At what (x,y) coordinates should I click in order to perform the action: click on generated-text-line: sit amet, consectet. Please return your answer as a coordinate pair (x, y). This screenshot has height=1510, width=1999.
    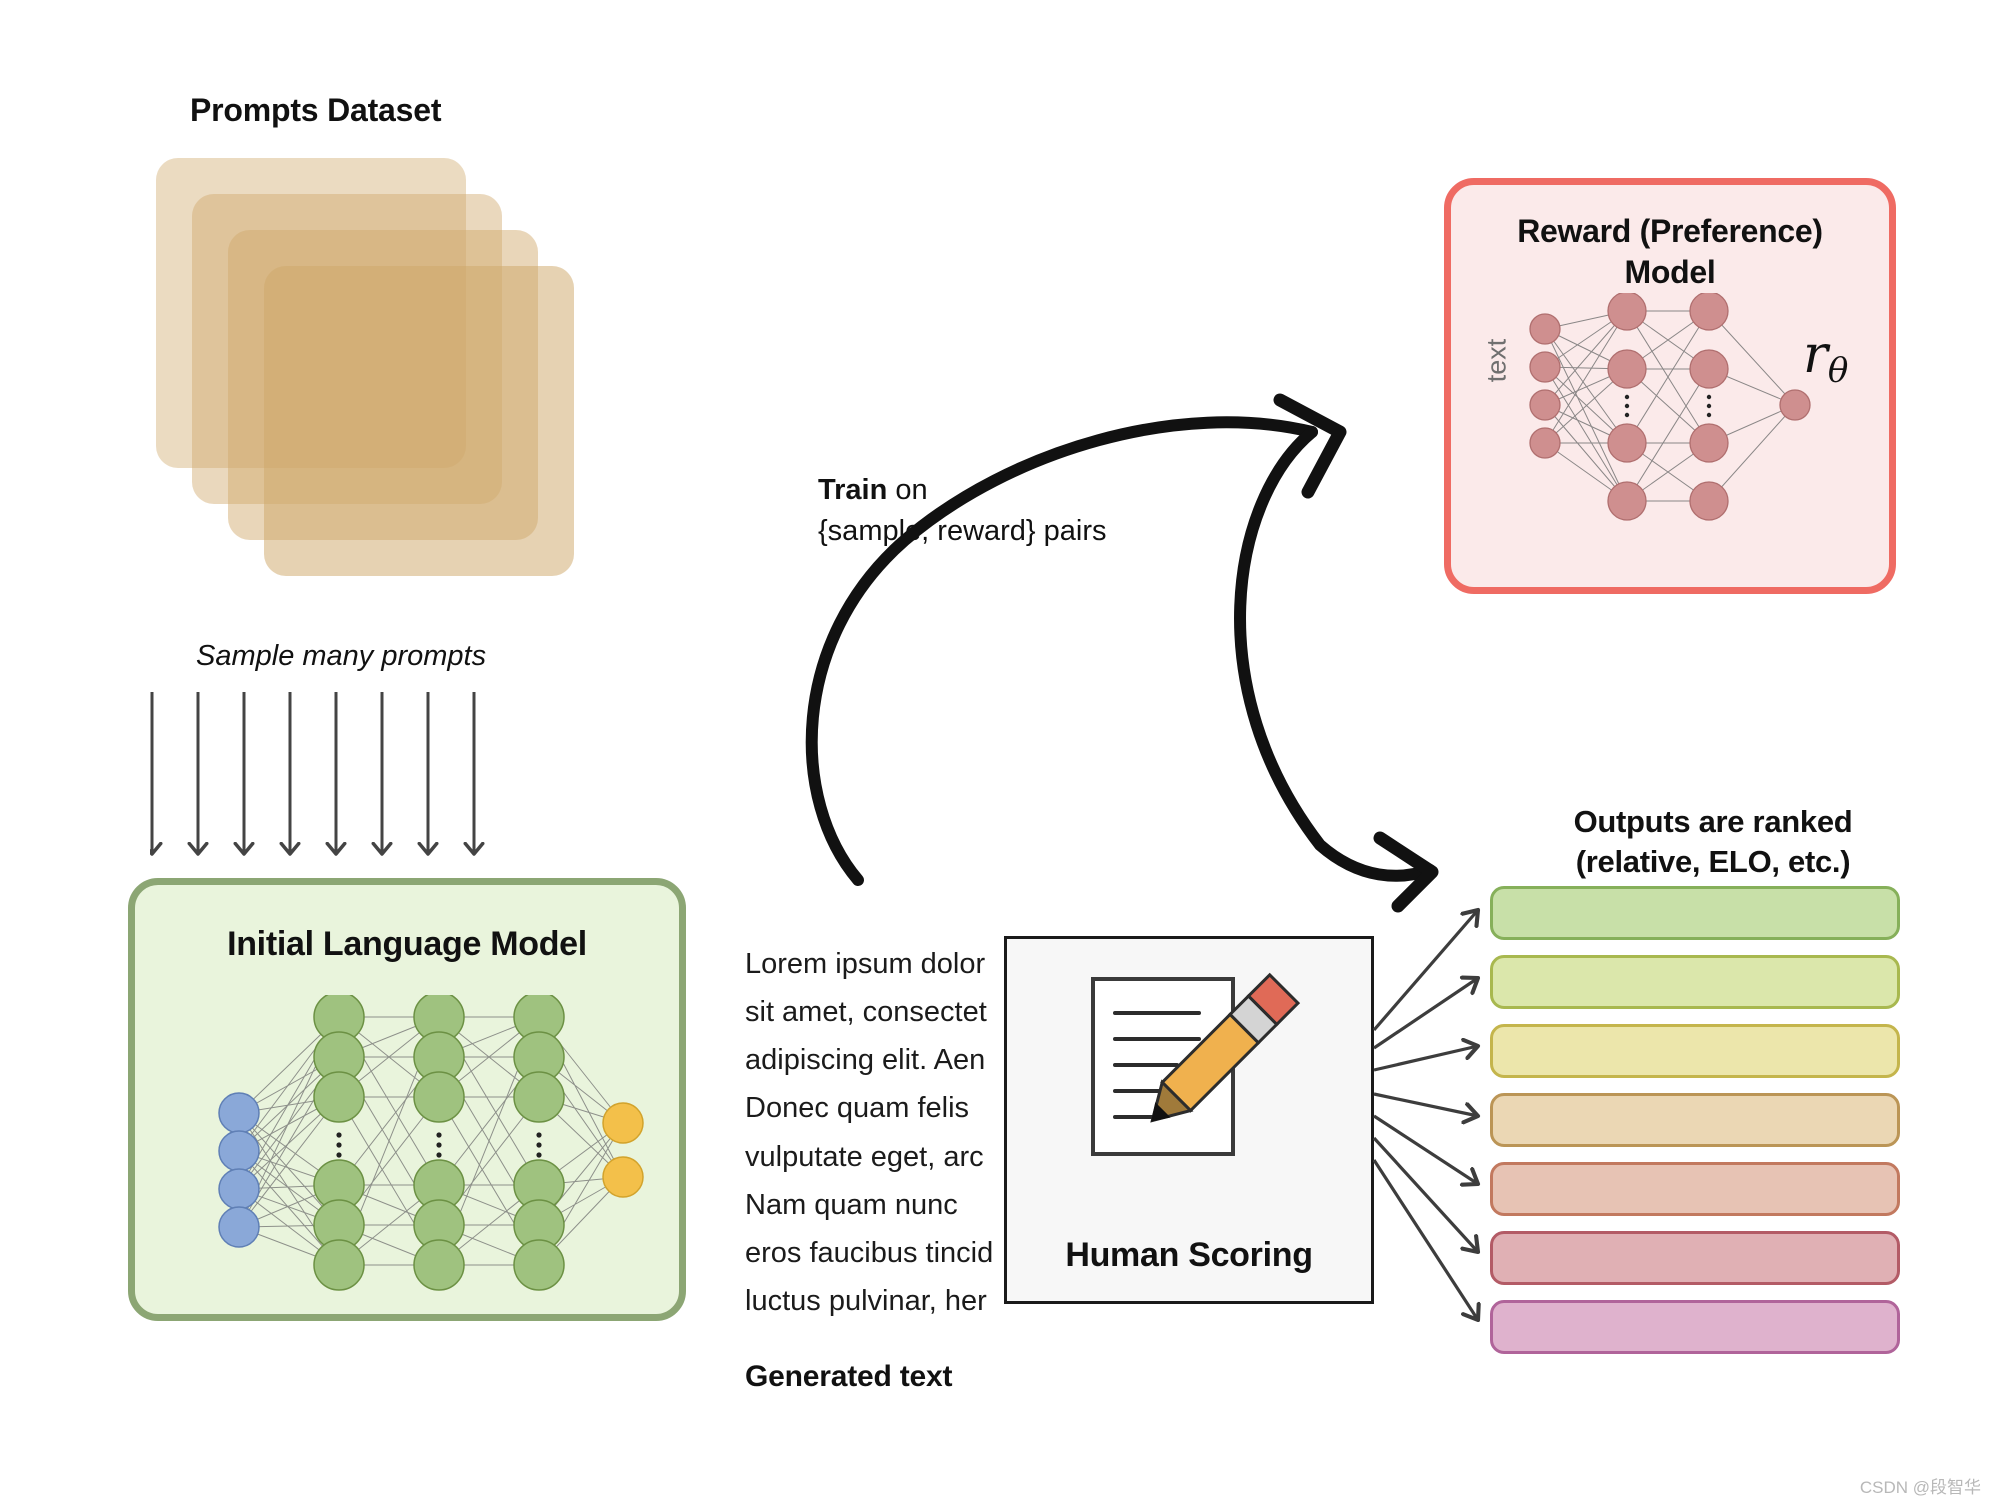
    Looking at the image, I should click on (866, 1012).